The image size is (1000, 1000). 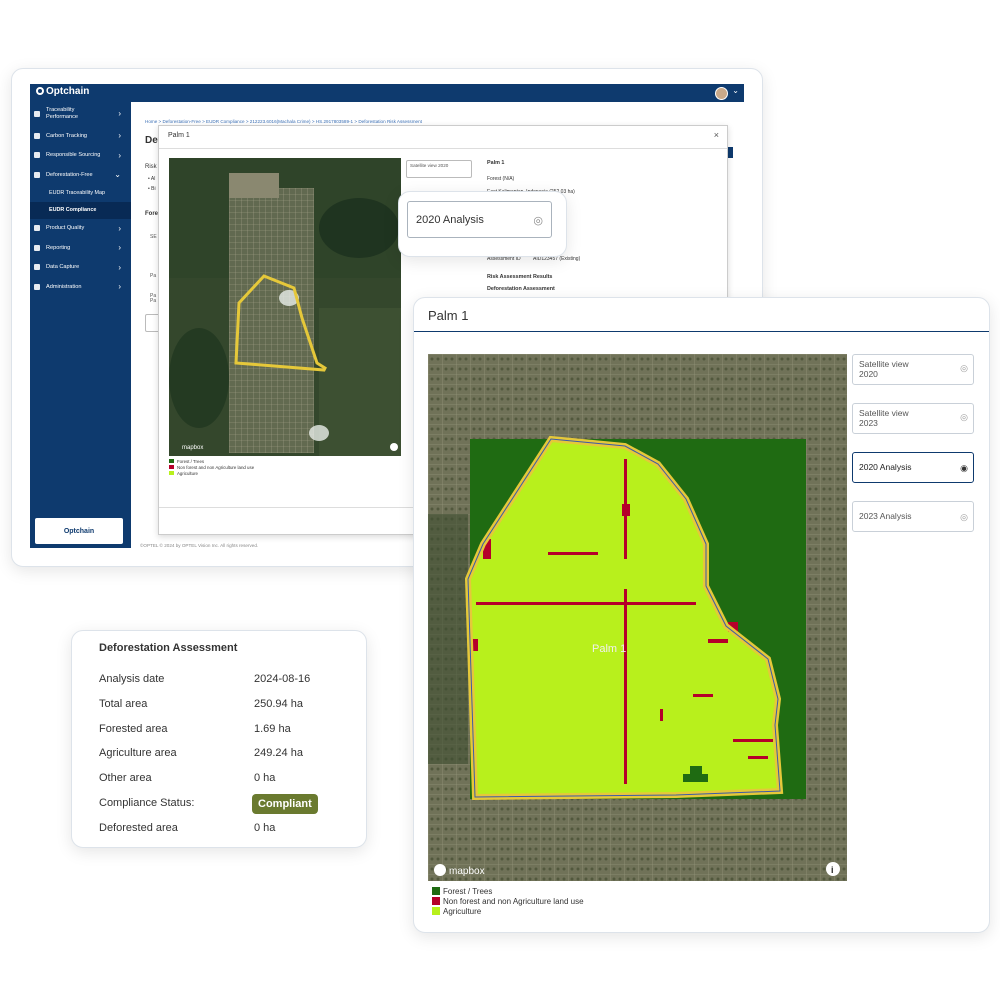 What do you see at coordinates (69, 174) in the screenshot?
I see `sidebar-item-label: Deforestation-Free` at bounding box center [69, 174].